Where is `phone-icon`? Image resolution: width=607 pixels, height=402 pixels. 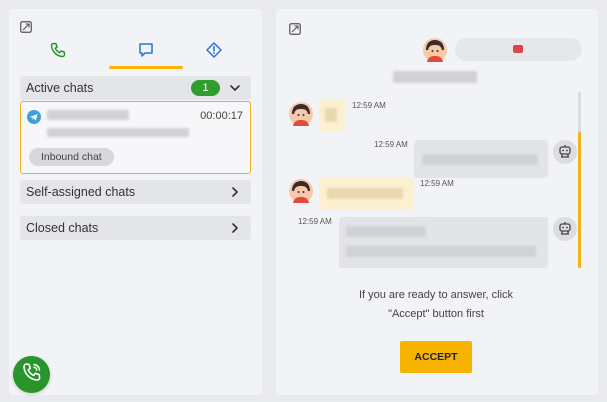 phone-icon is located at coordinates (58, 52).